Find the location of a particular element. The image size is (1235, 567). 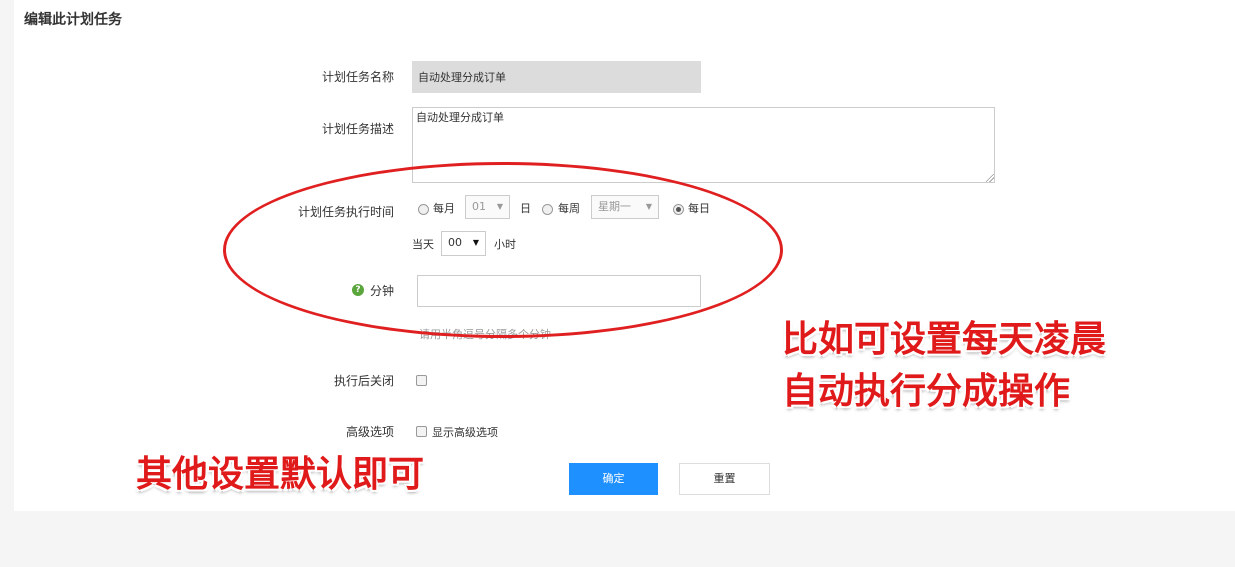

close-after-label: 执行后关闭 is located at coordinates (363, 381).